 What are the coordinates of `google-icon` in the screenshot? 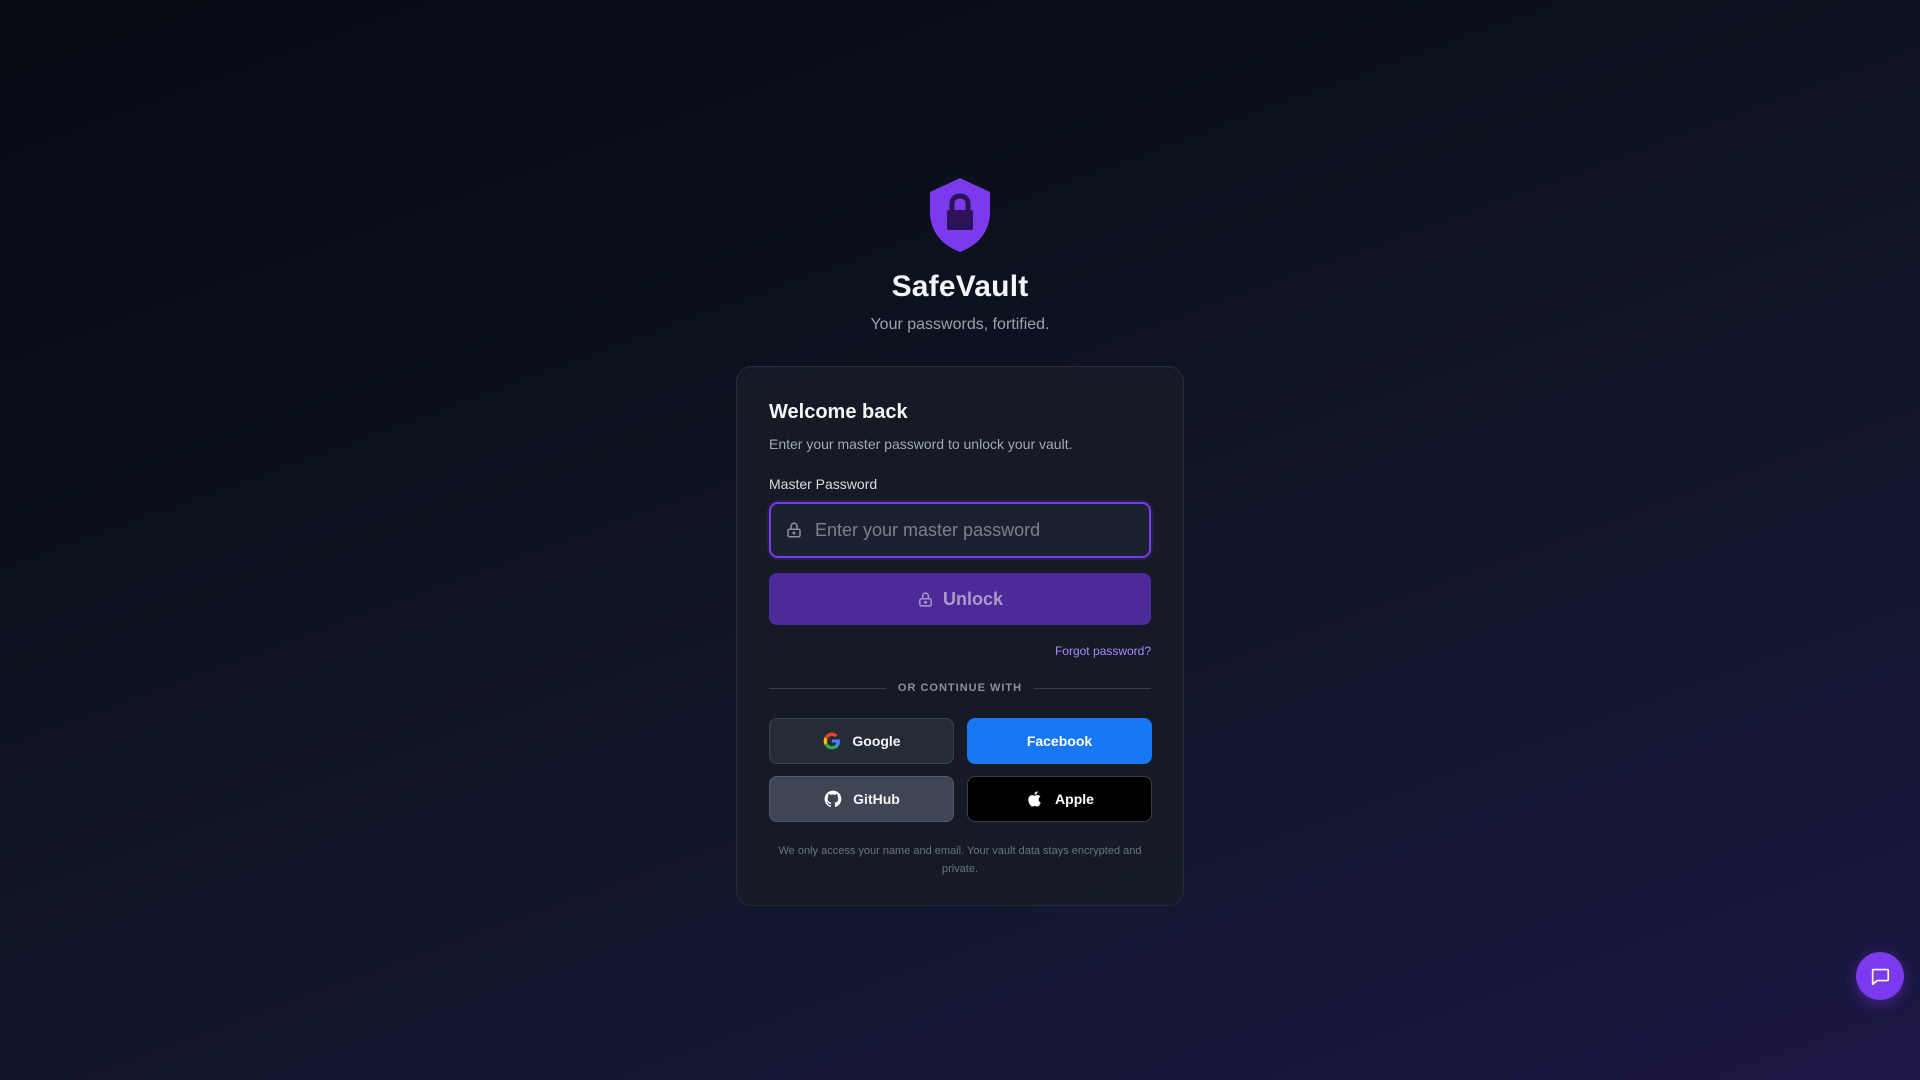 It's located at (832, 741).